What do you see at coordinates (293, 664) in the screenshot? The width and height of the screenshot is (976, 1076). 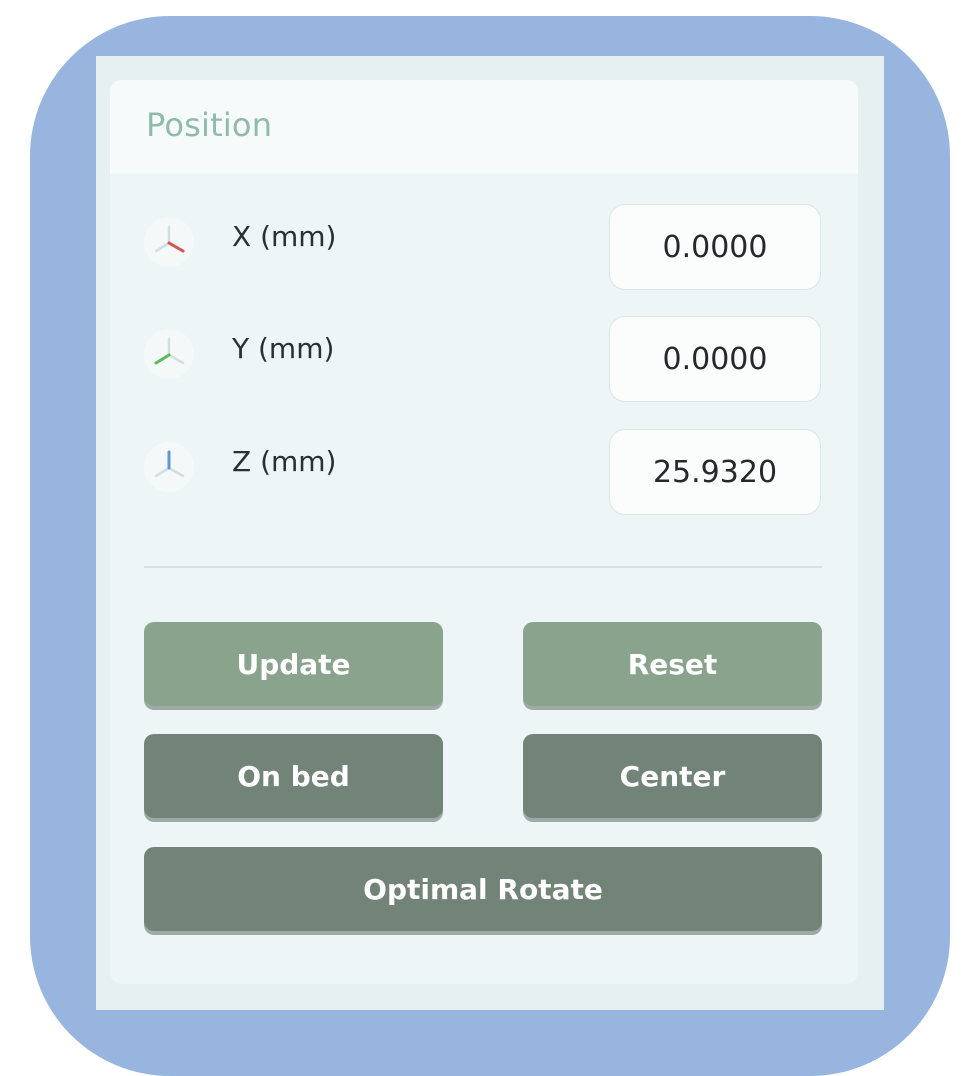 I see `update-button: Update` at bounding box center [293, 664].